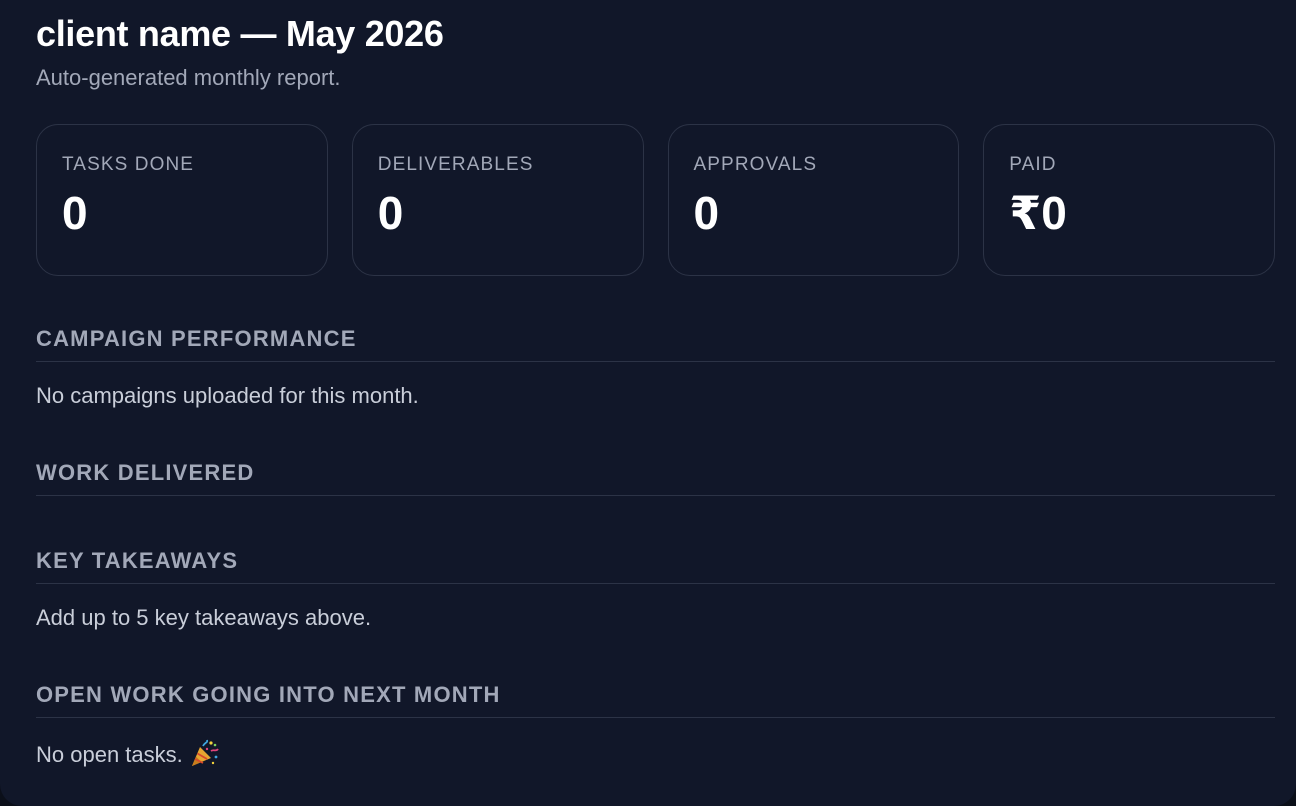 The image size is (1296, 806). What do you see at coordinates (655, 699) in the screenshot?
I see `section-heading-open-work: OPEN WORK GOING INTO NEXT MONTH` at bounding box center [655, 699].